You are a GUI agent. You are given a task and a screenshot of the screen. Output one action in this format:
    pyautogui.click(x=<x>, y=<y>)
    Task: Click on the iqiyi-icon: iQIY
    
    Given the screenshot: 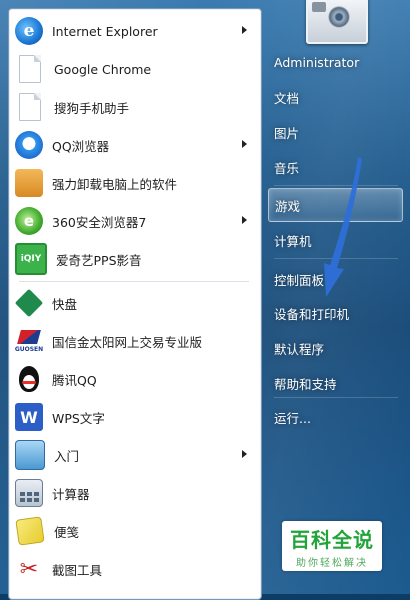 What is the action you would take?
    pyautogui.click(x=31, y=259)
    